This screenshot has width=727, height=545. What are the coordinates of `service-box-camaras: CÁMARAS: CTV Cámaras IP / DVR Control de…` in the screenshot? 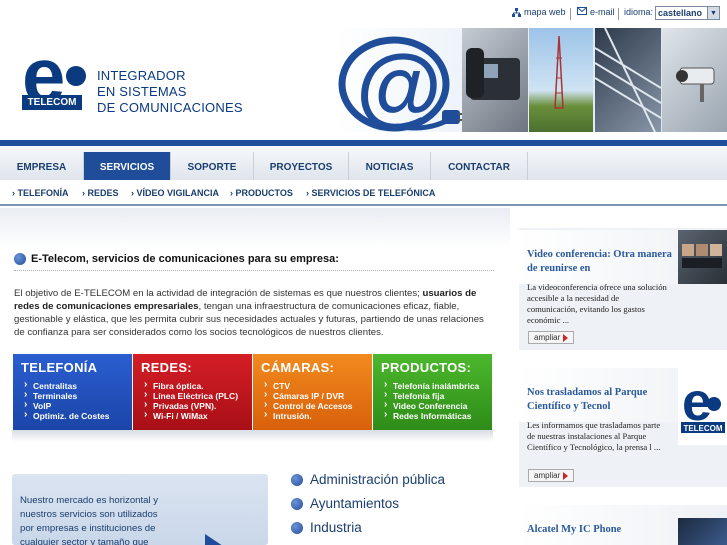 It's located at (312, 392).